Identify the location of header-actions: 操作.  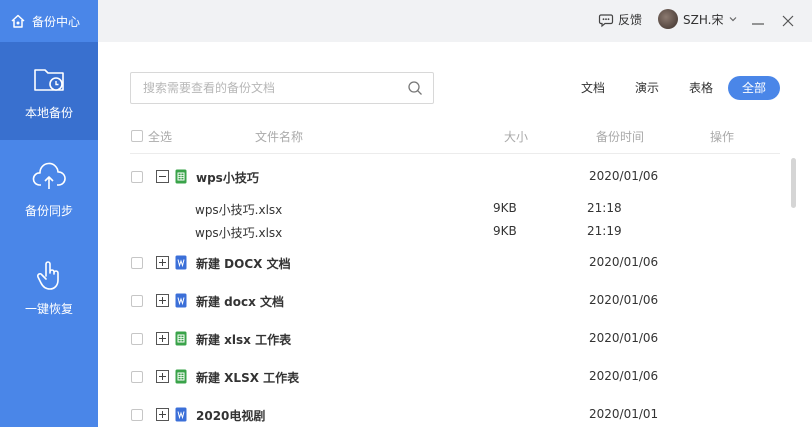
(722, 137).